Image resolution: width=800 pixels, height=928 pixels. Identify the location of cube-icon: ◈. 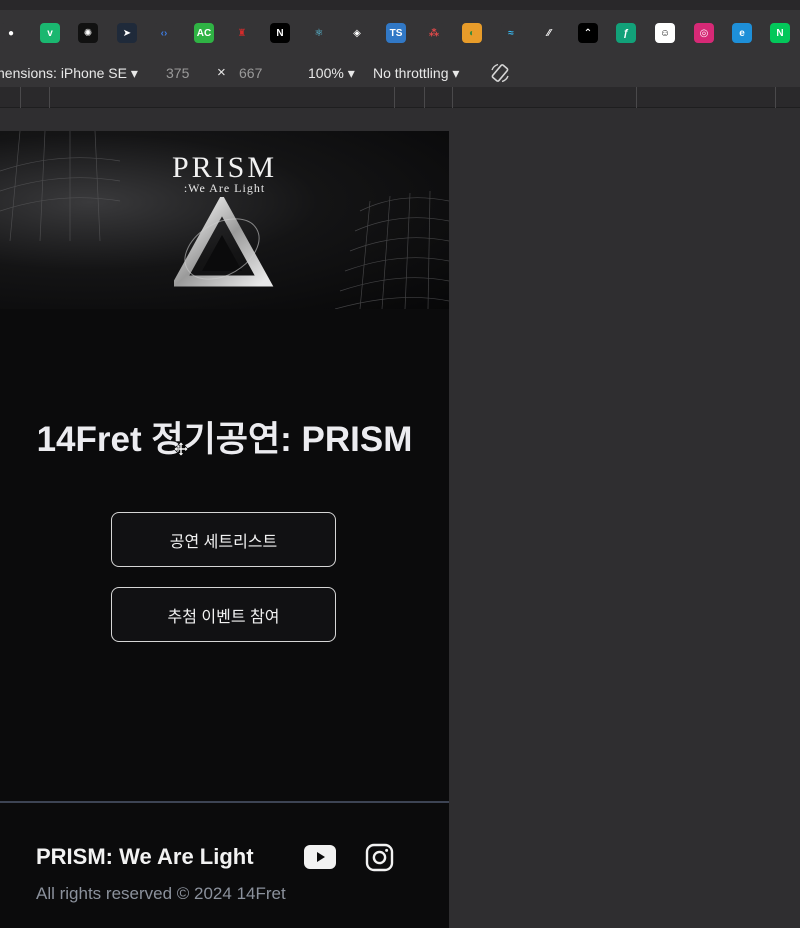
(357, 33).